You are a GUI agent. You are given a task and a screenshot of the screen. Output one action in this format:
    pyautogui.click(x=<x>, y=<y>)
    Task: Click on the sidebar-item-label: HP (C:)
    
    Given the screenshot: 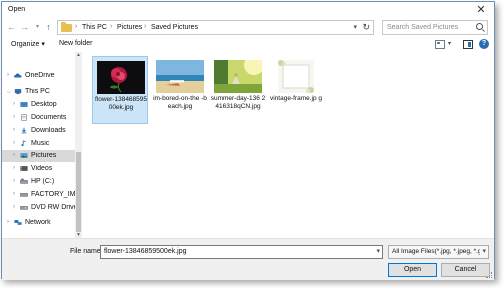 What is the action you would take?
    pyautogui.click(x=43, y=181)
    